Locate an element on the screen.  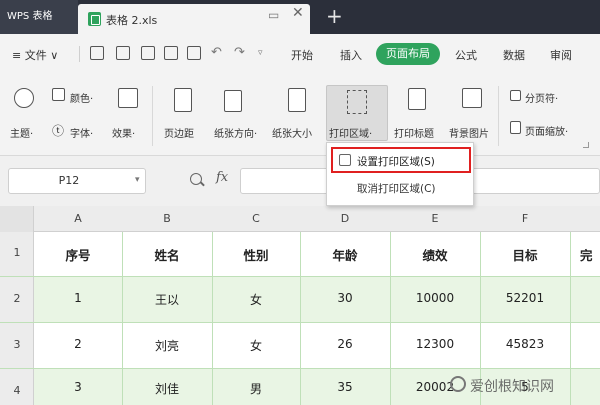
cell: 王以 is located at coordinates (167, 299).